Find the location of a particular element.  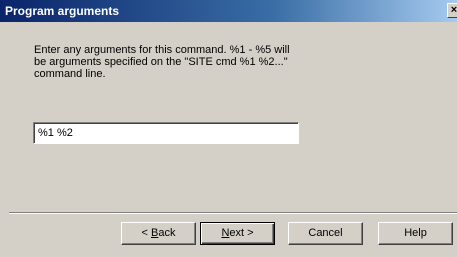

close-button: × is located at coordinates (452, 10).